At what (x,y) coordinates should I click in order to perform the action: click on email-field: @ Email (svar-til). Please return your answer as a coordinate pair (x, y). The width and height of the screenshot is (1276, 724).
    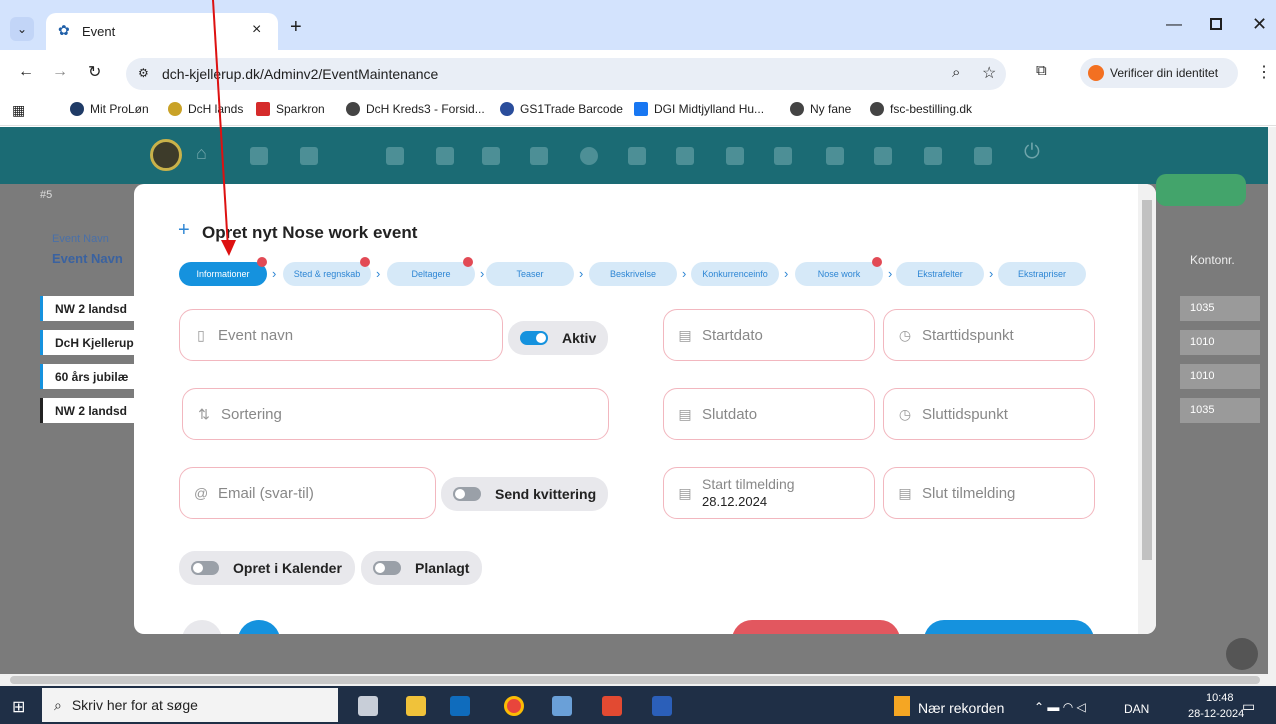
    Looking at the image, I should click on (307, 493).